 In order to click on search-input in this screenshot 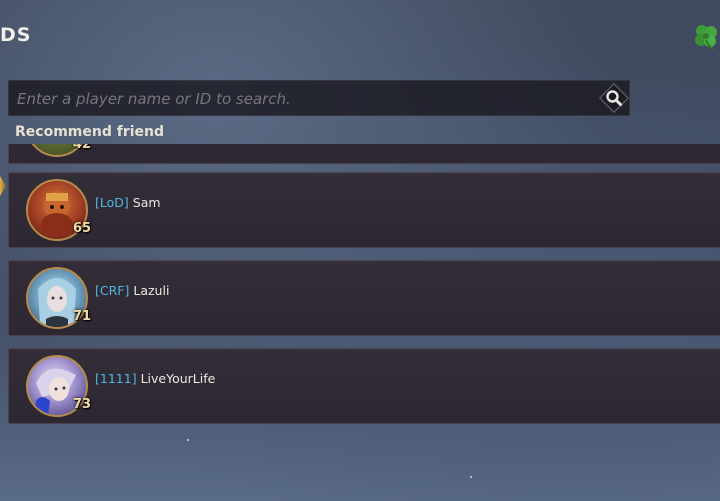, I will do `click(297, 99)`.